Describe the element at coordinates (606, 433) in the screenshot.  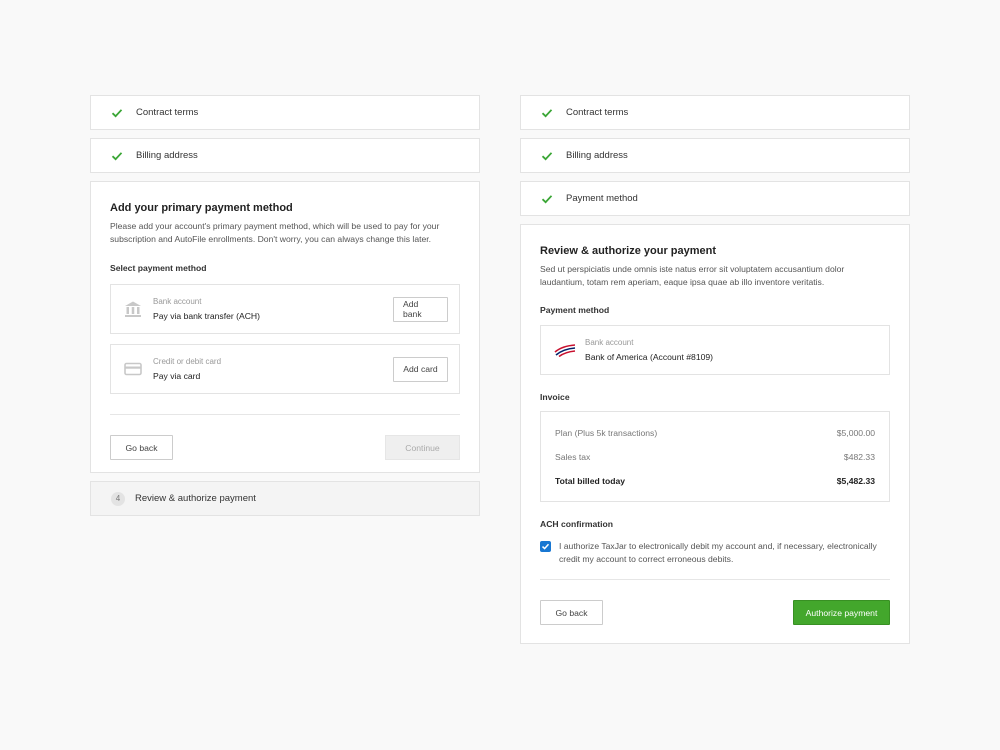
I see `invoice-item-label: Plan (Plus 5k transactions)` at that location.